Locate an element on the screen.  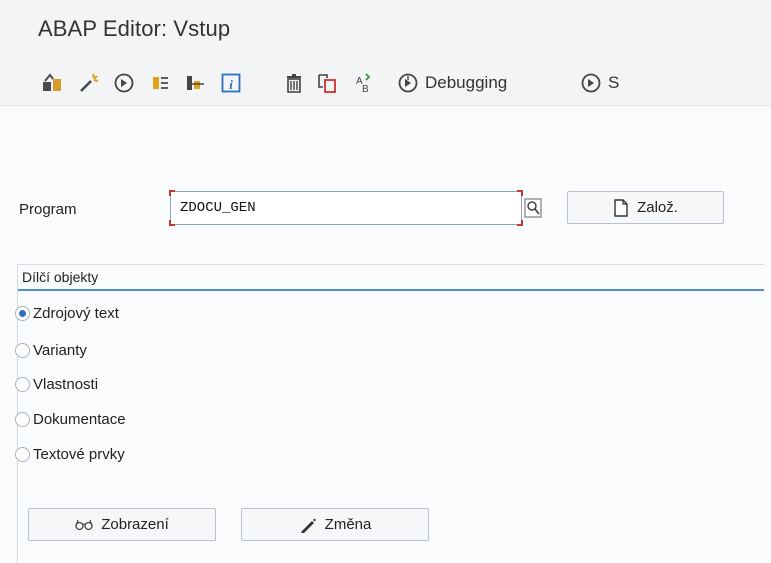
debug-icon is located at coordinates (408, 83).